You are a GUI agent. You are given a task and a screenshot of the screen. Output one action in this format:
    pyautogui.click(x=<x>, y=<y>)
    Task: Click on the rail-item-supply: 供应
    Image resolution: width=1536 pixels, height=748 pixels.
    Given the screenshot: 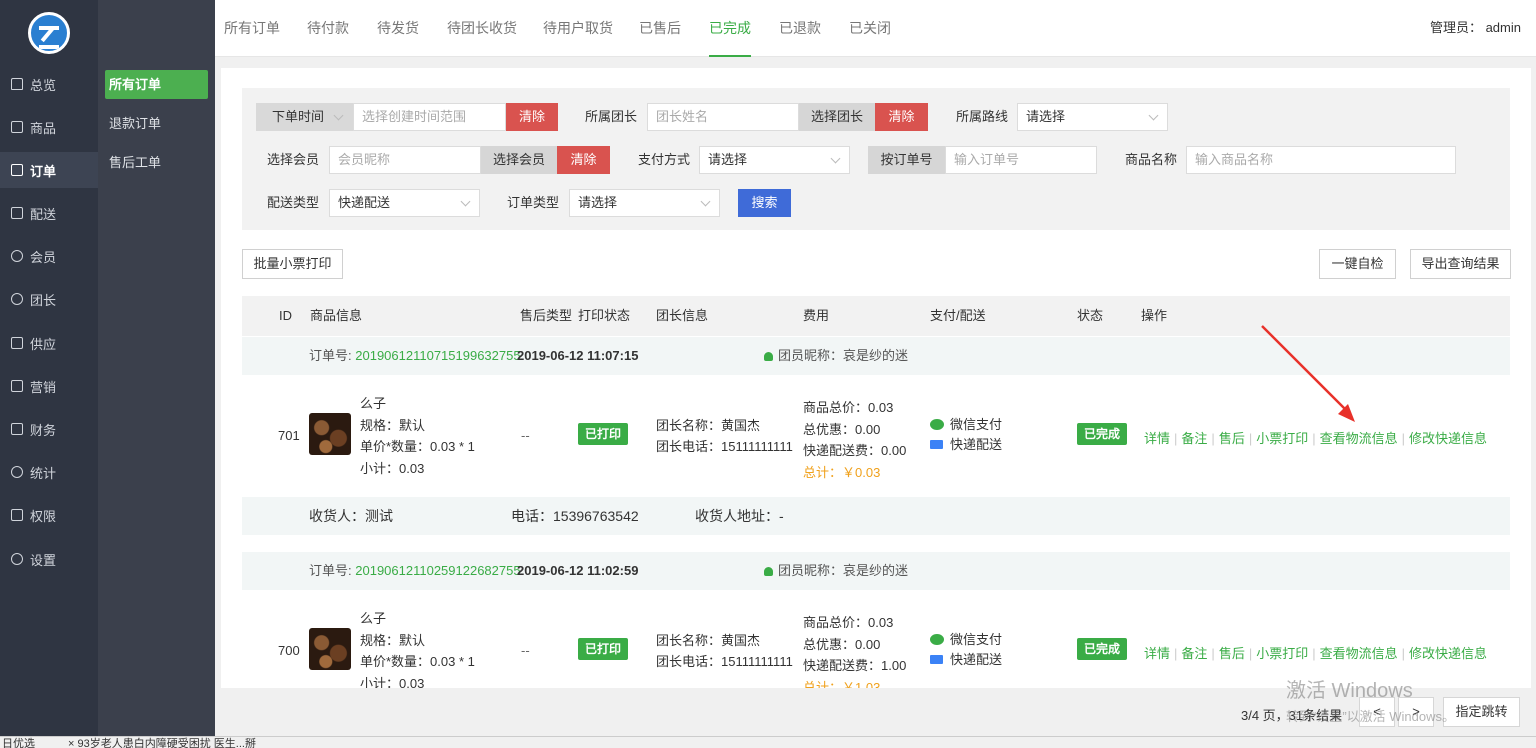 What is the action you would take?
    pyautogui.click(x=49, y=343)
    